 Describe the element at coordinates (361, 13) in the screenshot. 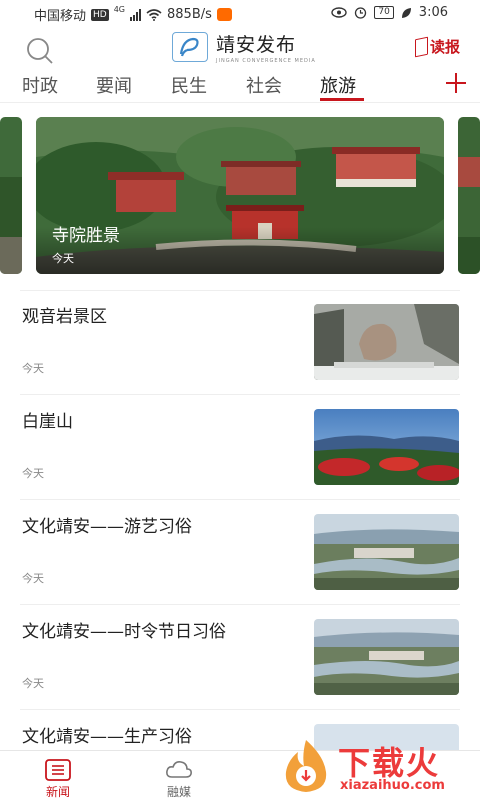

I see `alarm-icon` at that location.